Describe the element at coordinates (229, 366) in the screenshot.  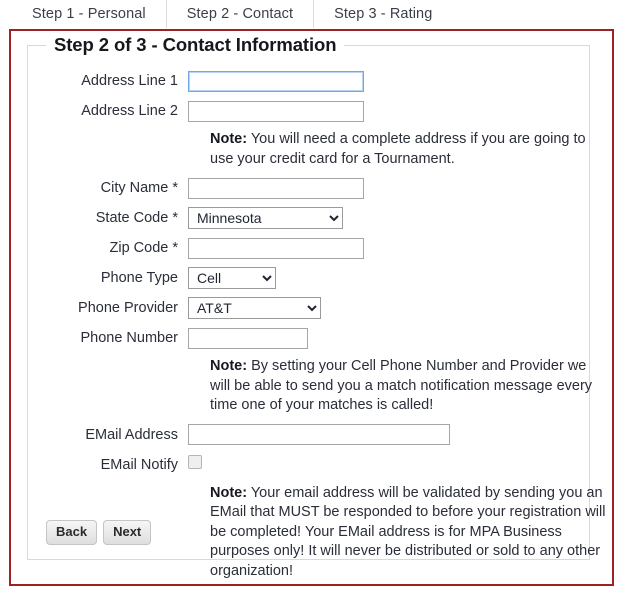
I see `note-phone-label: Note:` at that location.